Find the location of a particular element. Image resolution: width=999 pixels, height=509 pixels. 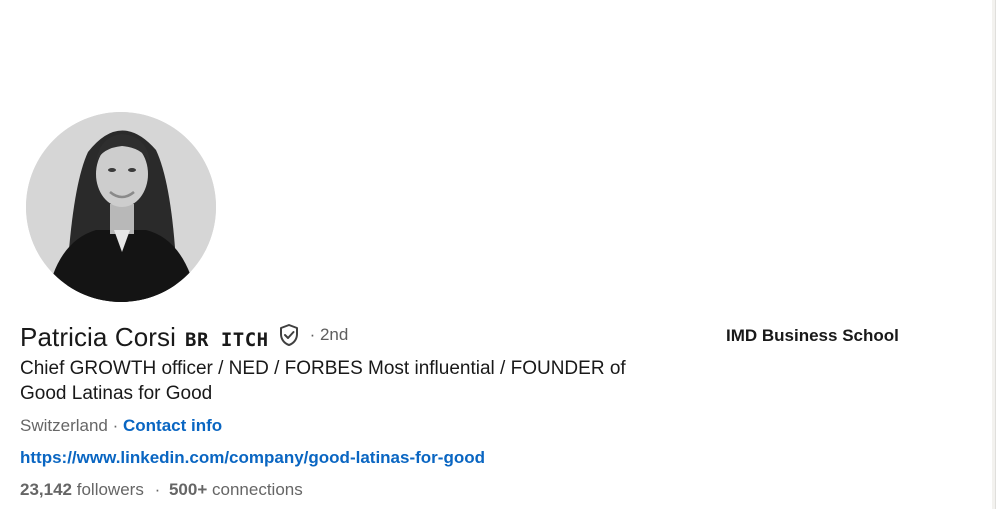

followers-link: 23,142 followers is located at coordinates (82, 489).